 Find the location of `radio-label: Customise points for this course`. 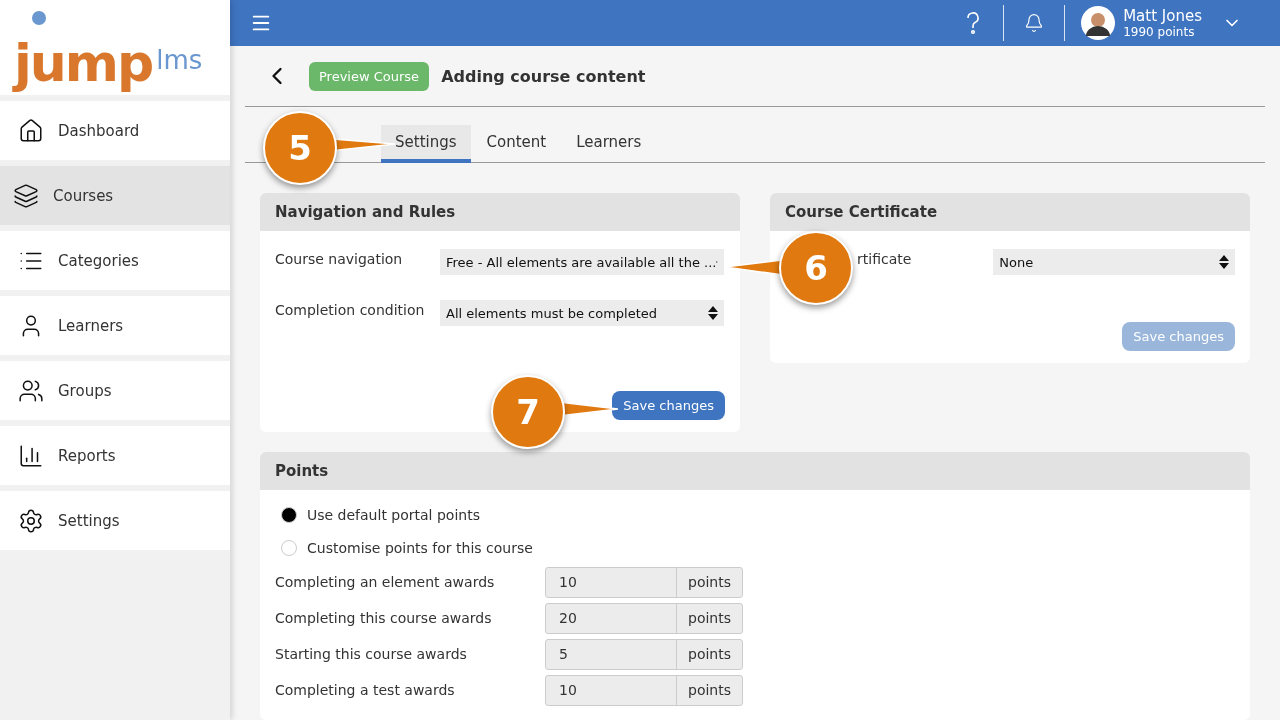

radio-label: Customise points for this course is located at coordinates (420, 547).